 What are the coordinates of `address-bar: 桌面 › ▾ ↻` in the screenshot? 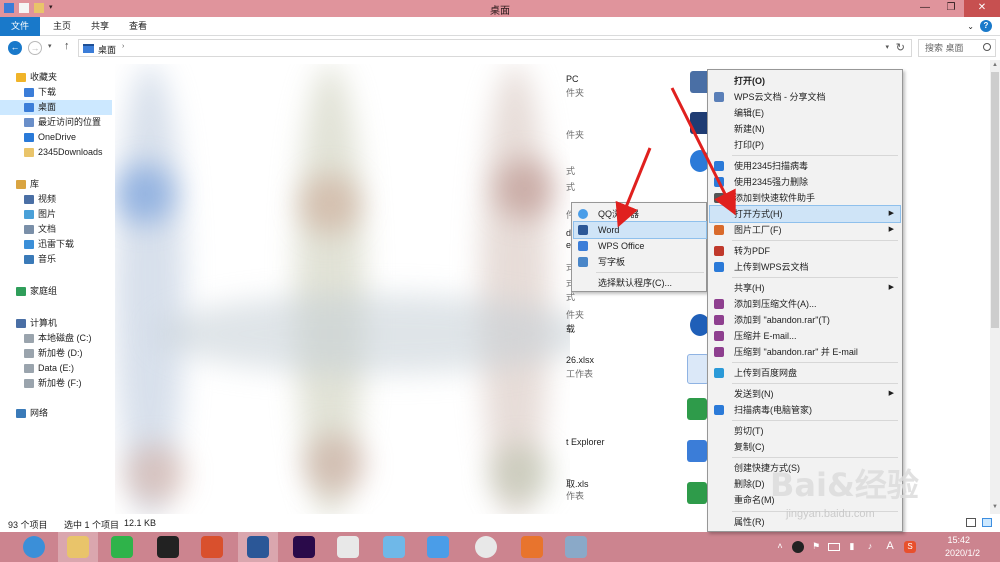 It's located at (495, 48).